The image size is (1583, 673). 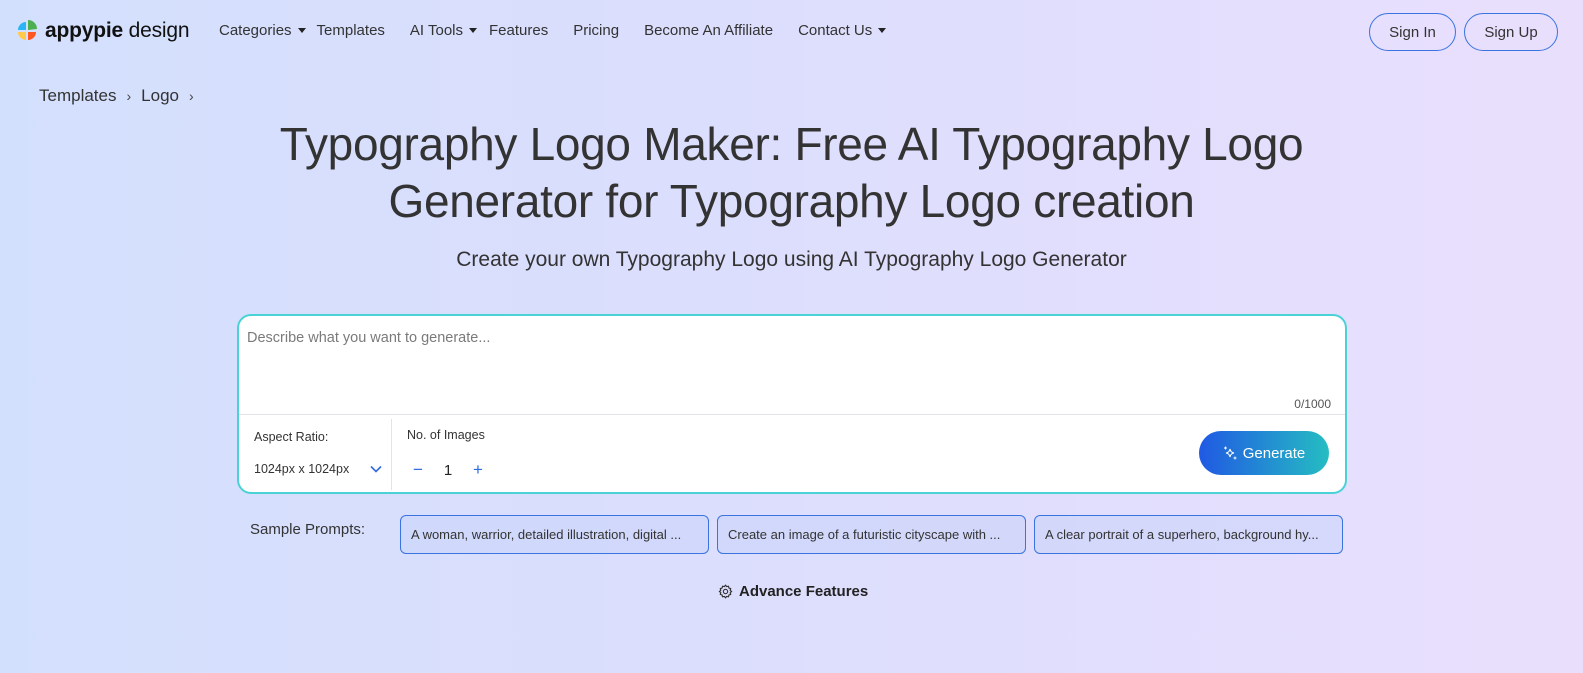 What do you see at coordinates (376, 469) in the screenshot?
I see `chevron-down-icon` at bounding box center [376, 469].